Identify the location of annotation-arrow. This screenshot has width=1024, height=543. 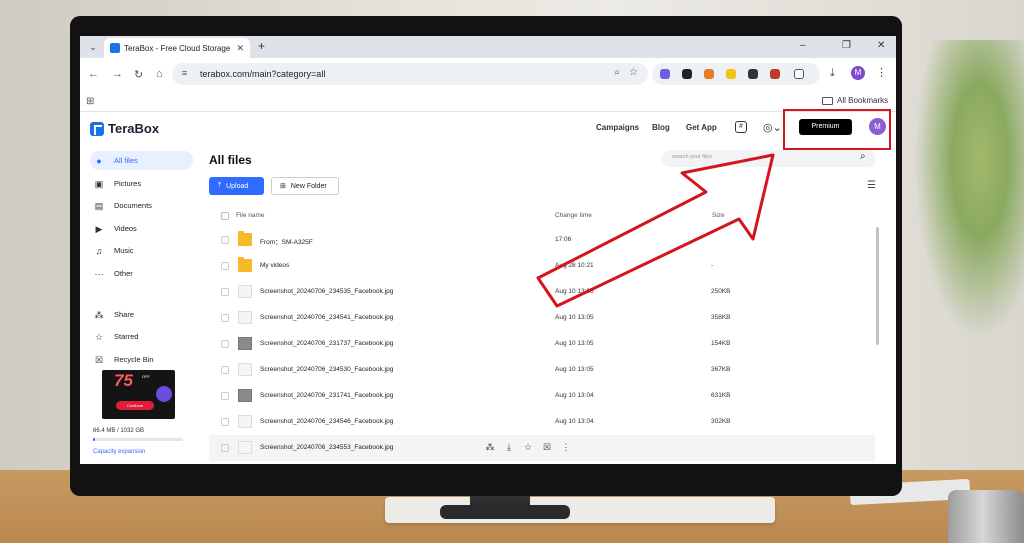
(655, 230).